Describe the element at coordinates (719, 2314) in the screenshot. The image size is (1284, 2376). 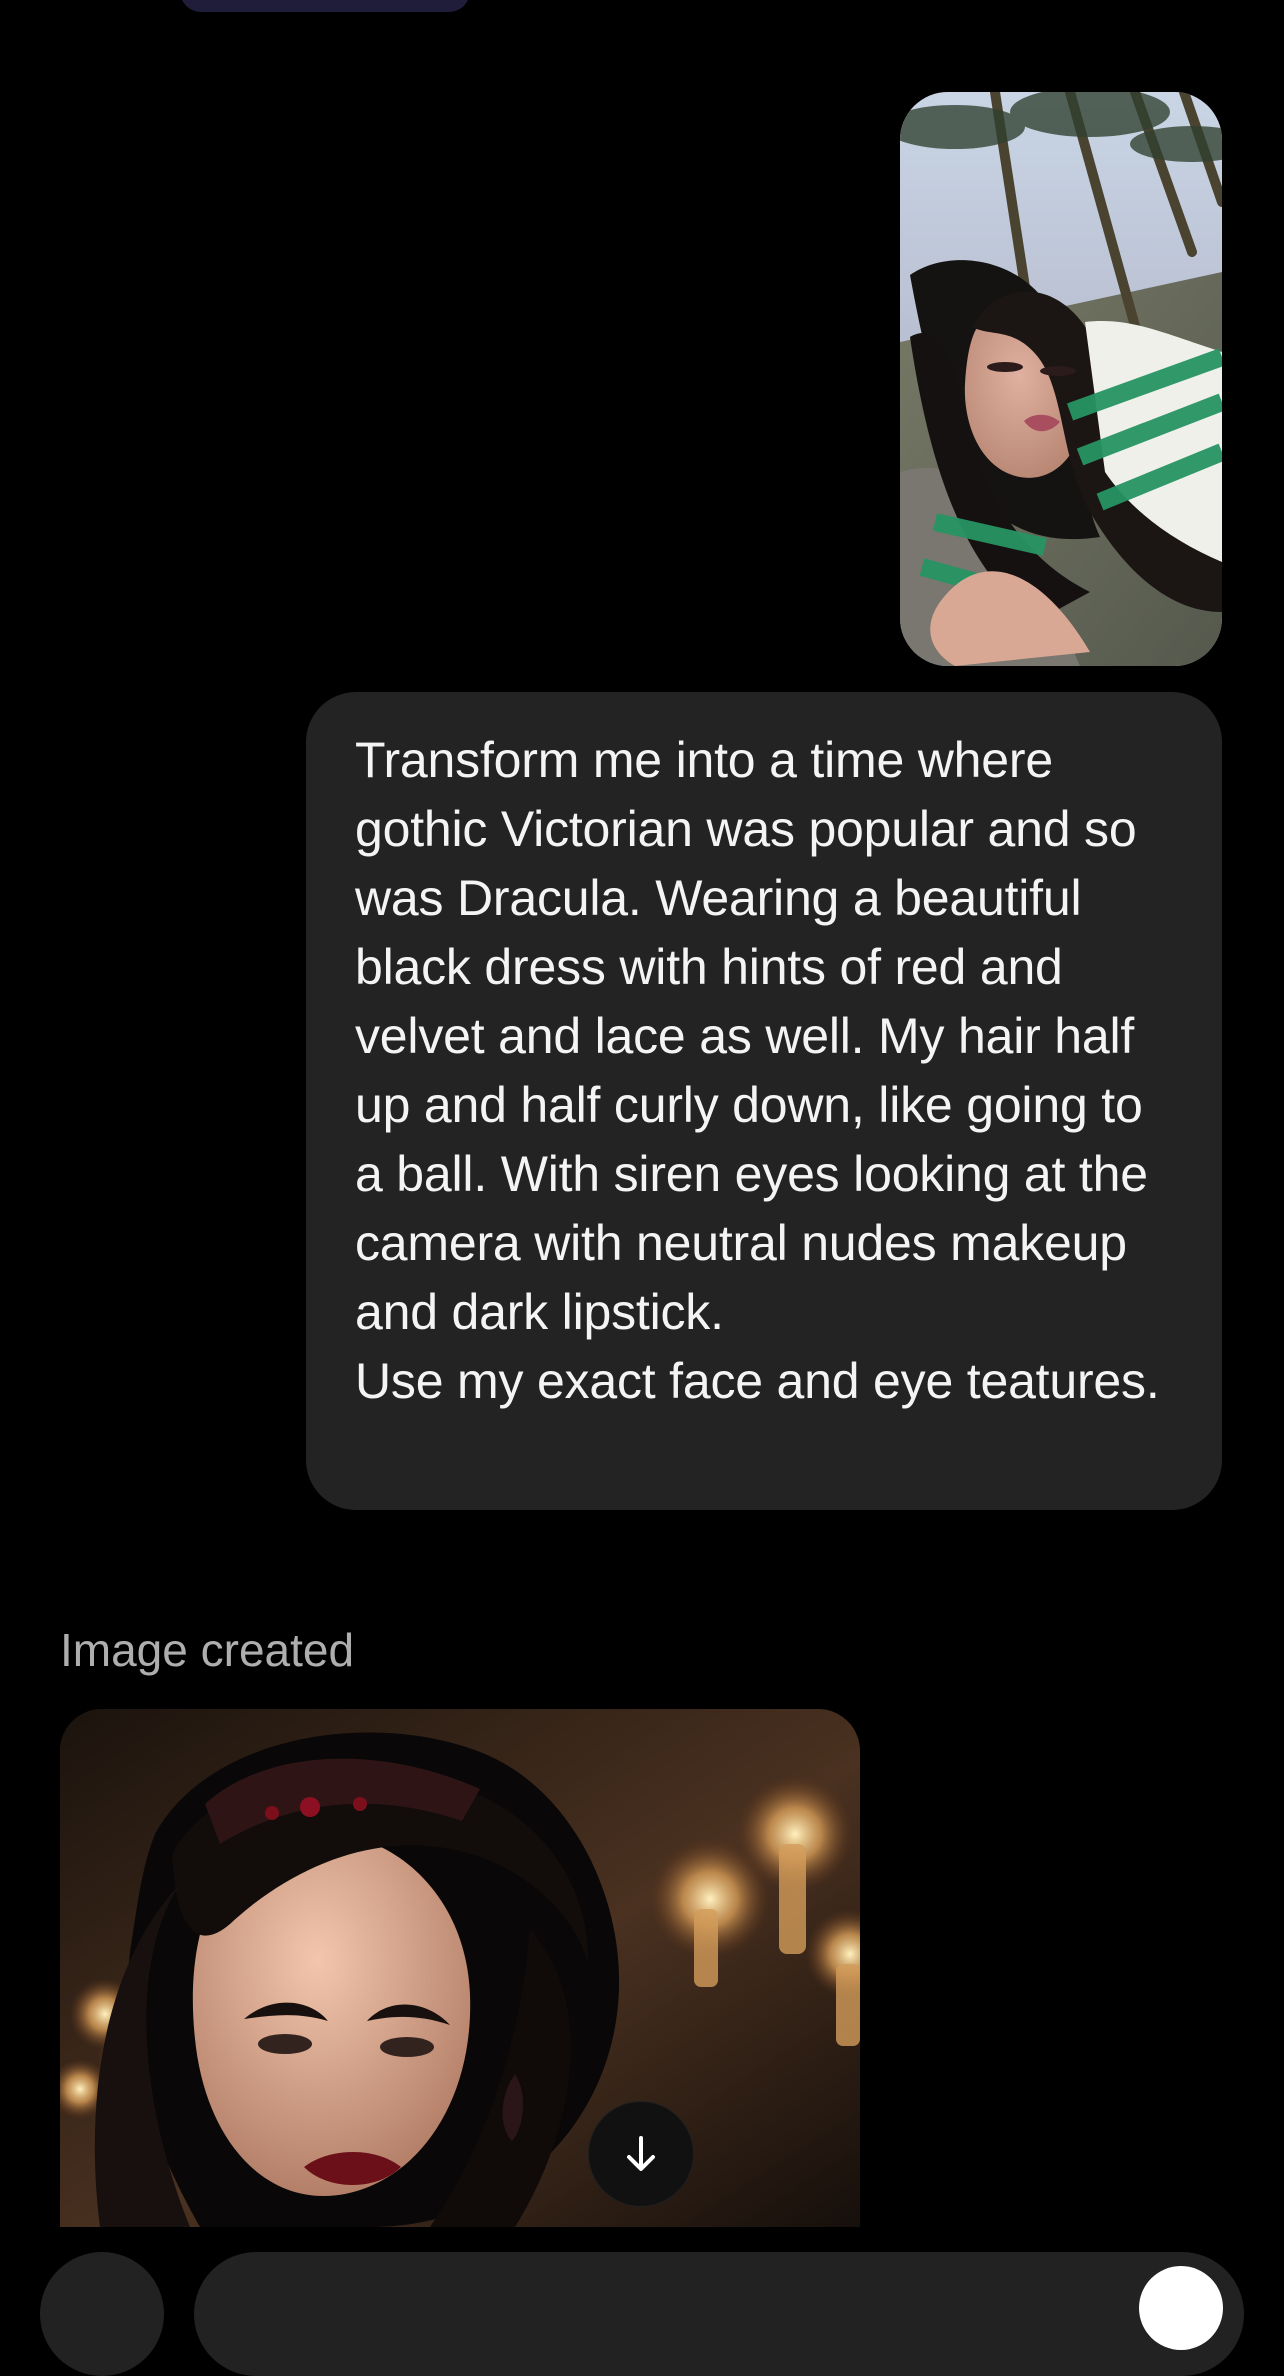
I see `message-input` at that location.